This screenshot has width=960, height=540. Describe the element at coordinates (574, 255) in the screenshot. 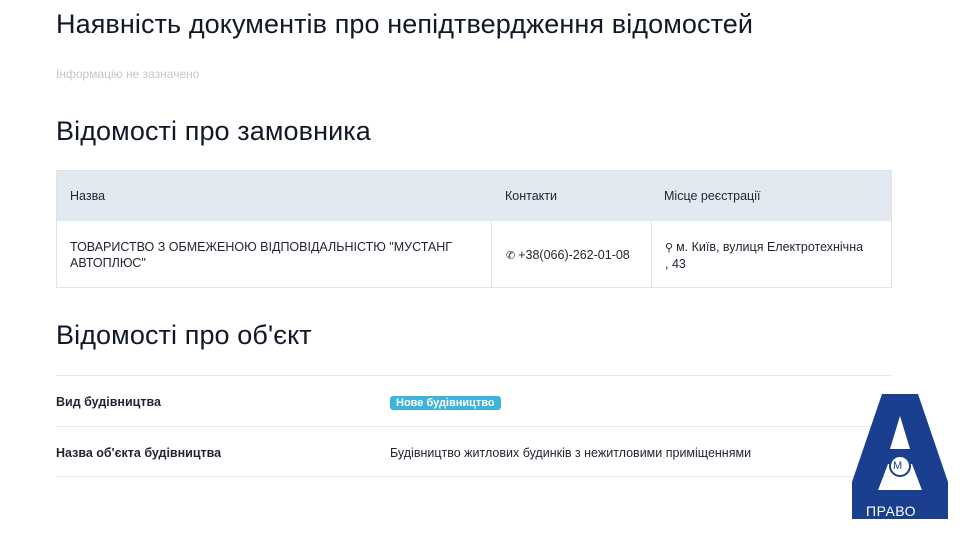

I see `phone-link: +38(066)-262-01-08` at that location.